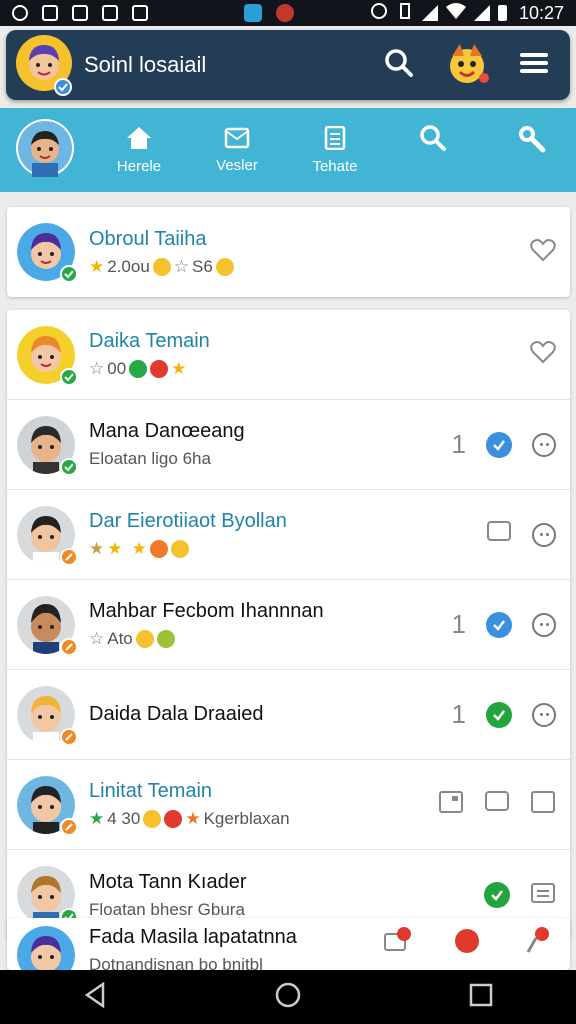  I want to click on app-title: Soinl losaiail, so click(145, 64).